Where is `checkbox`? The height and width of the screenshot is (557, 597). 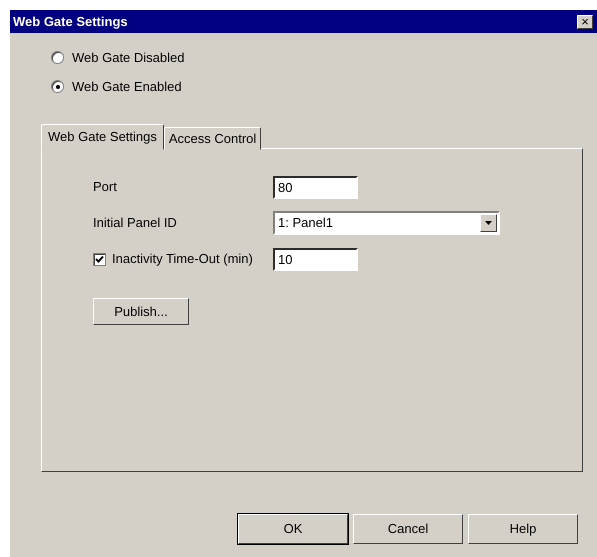
checkbox is located at coordinates (99, 259).